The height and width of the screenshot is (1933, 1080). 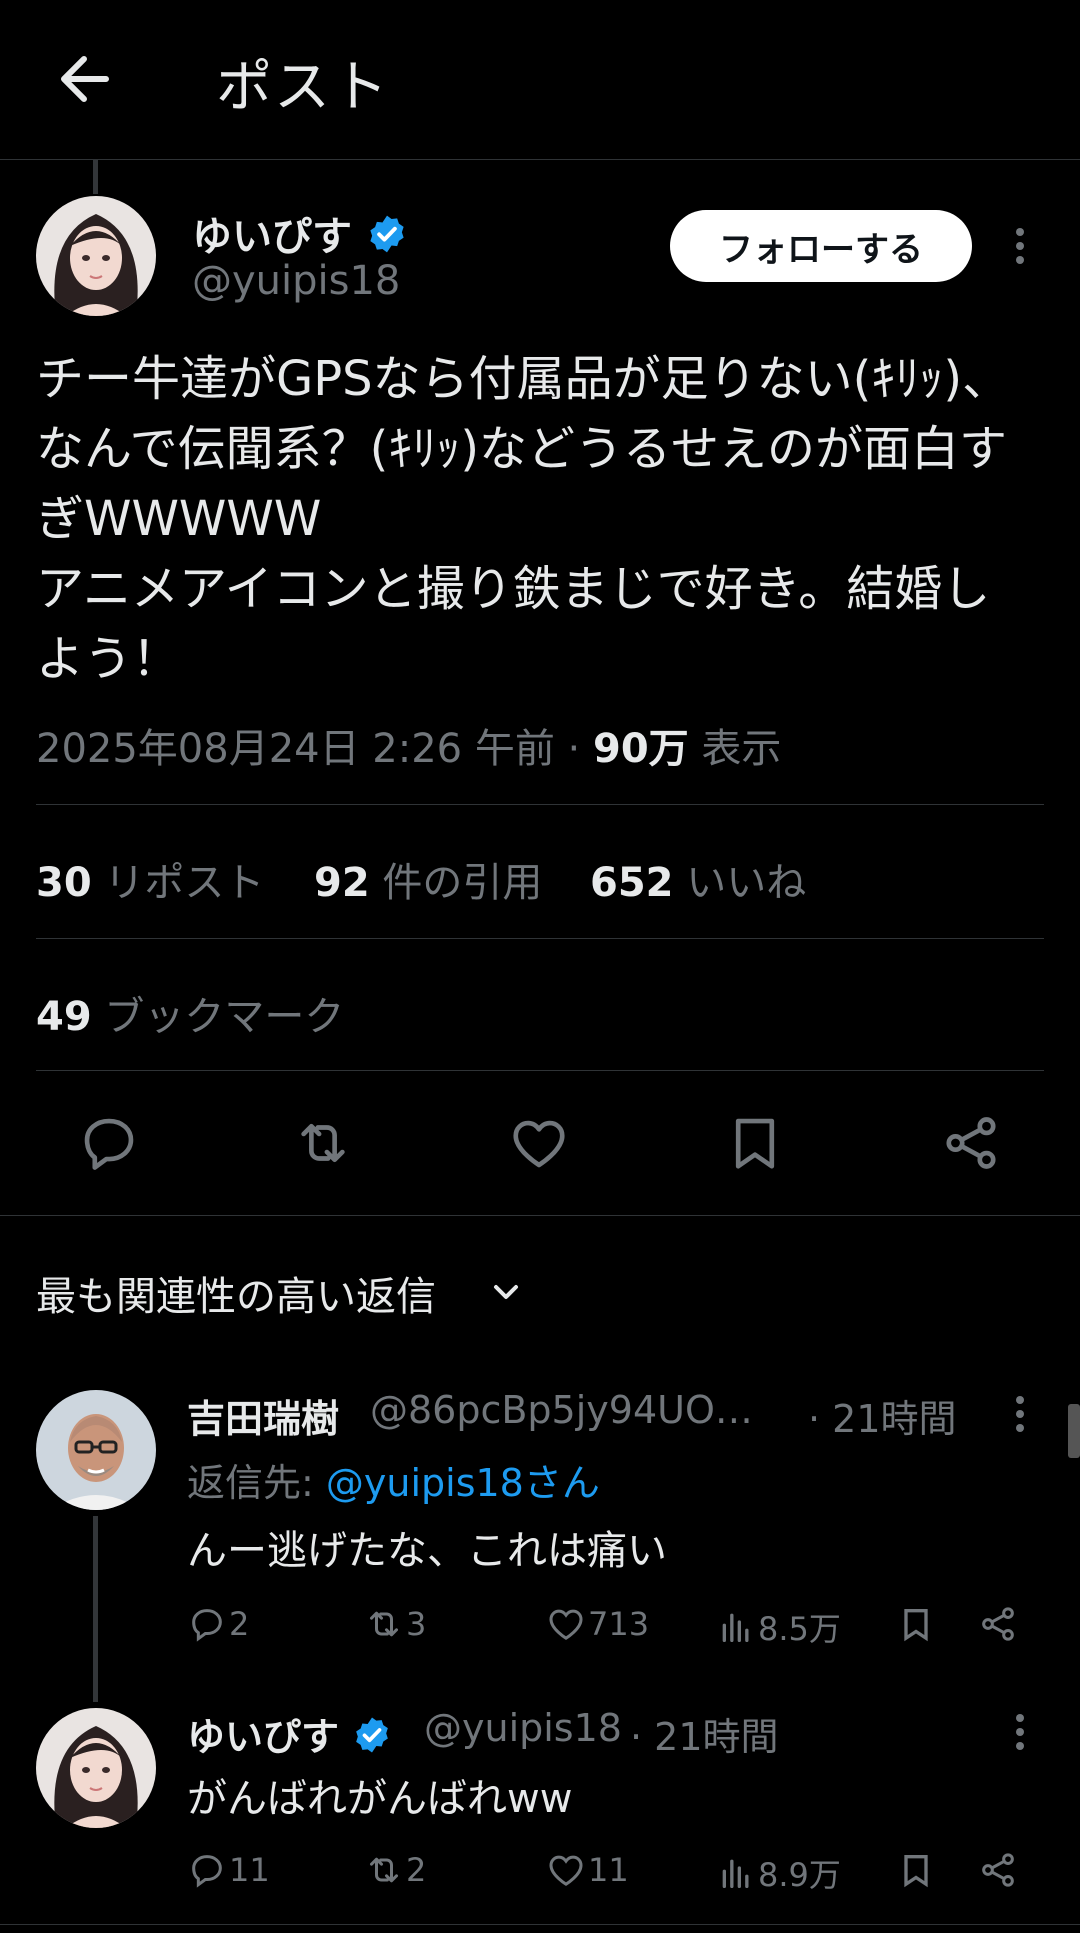 I want to click on back-arrow-icon, so click(x=85, y=79).